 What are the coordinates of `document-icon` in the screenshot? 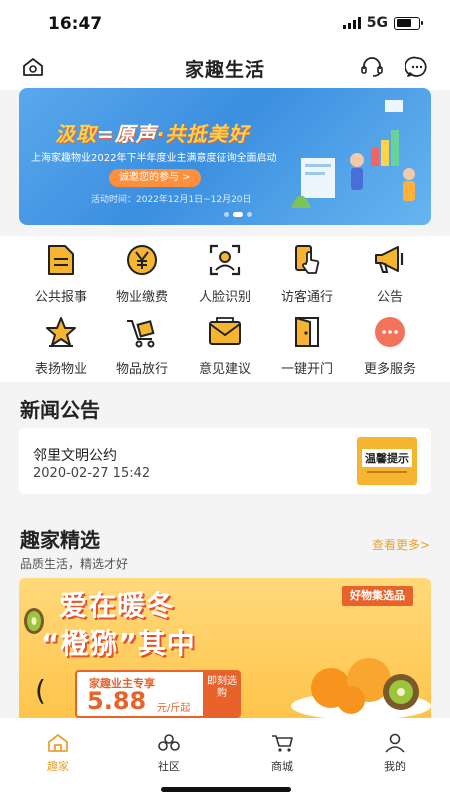 It's located at (61, 260).